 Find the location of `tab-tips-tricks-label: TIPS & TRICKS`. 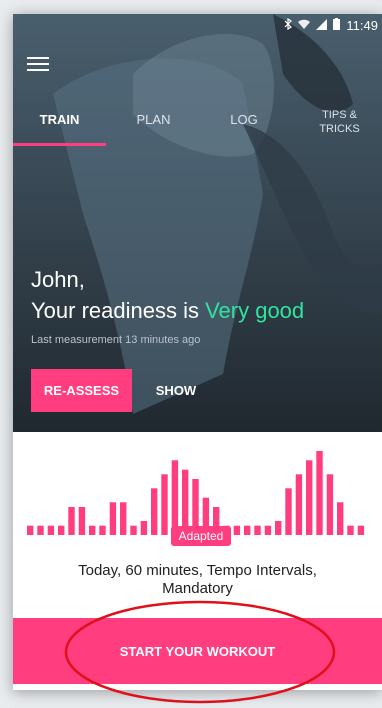

tab-tips-tricks-label: TIPS & TRICKS is located at coordinates (339, 119).